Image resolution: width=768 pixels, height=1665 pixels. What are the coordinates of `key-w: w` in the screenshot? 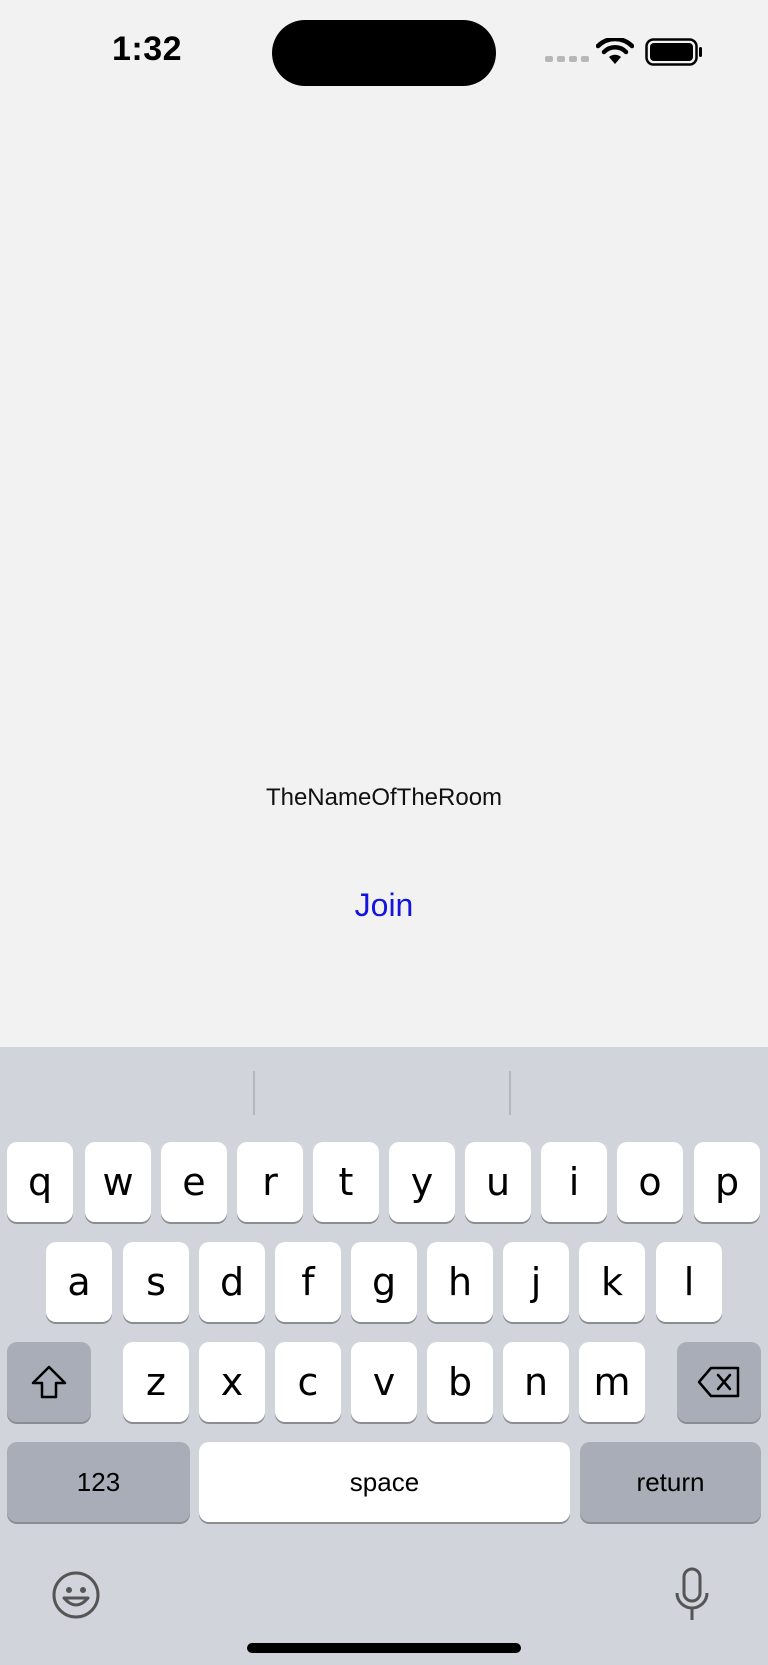 It's located at (118, 1182).